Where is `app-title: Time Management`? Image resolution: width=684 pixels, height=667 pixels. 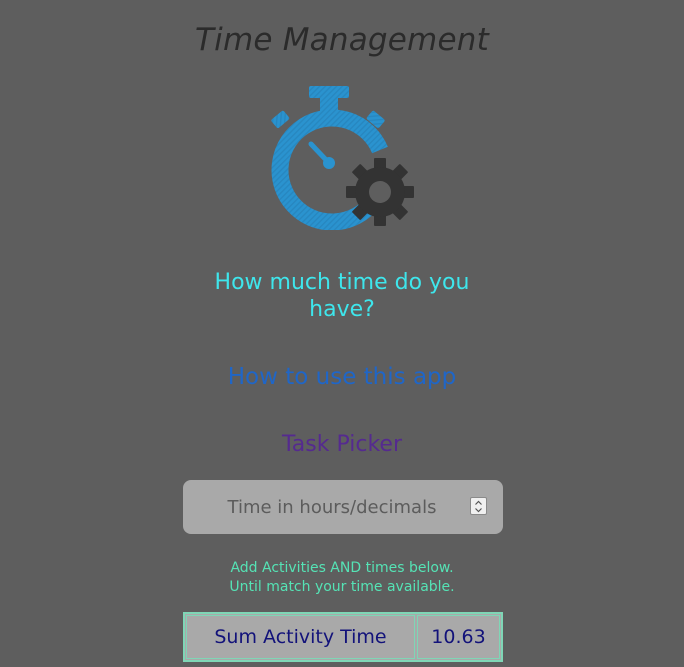 app-title: Time Management is located at coordinates (342, 40).